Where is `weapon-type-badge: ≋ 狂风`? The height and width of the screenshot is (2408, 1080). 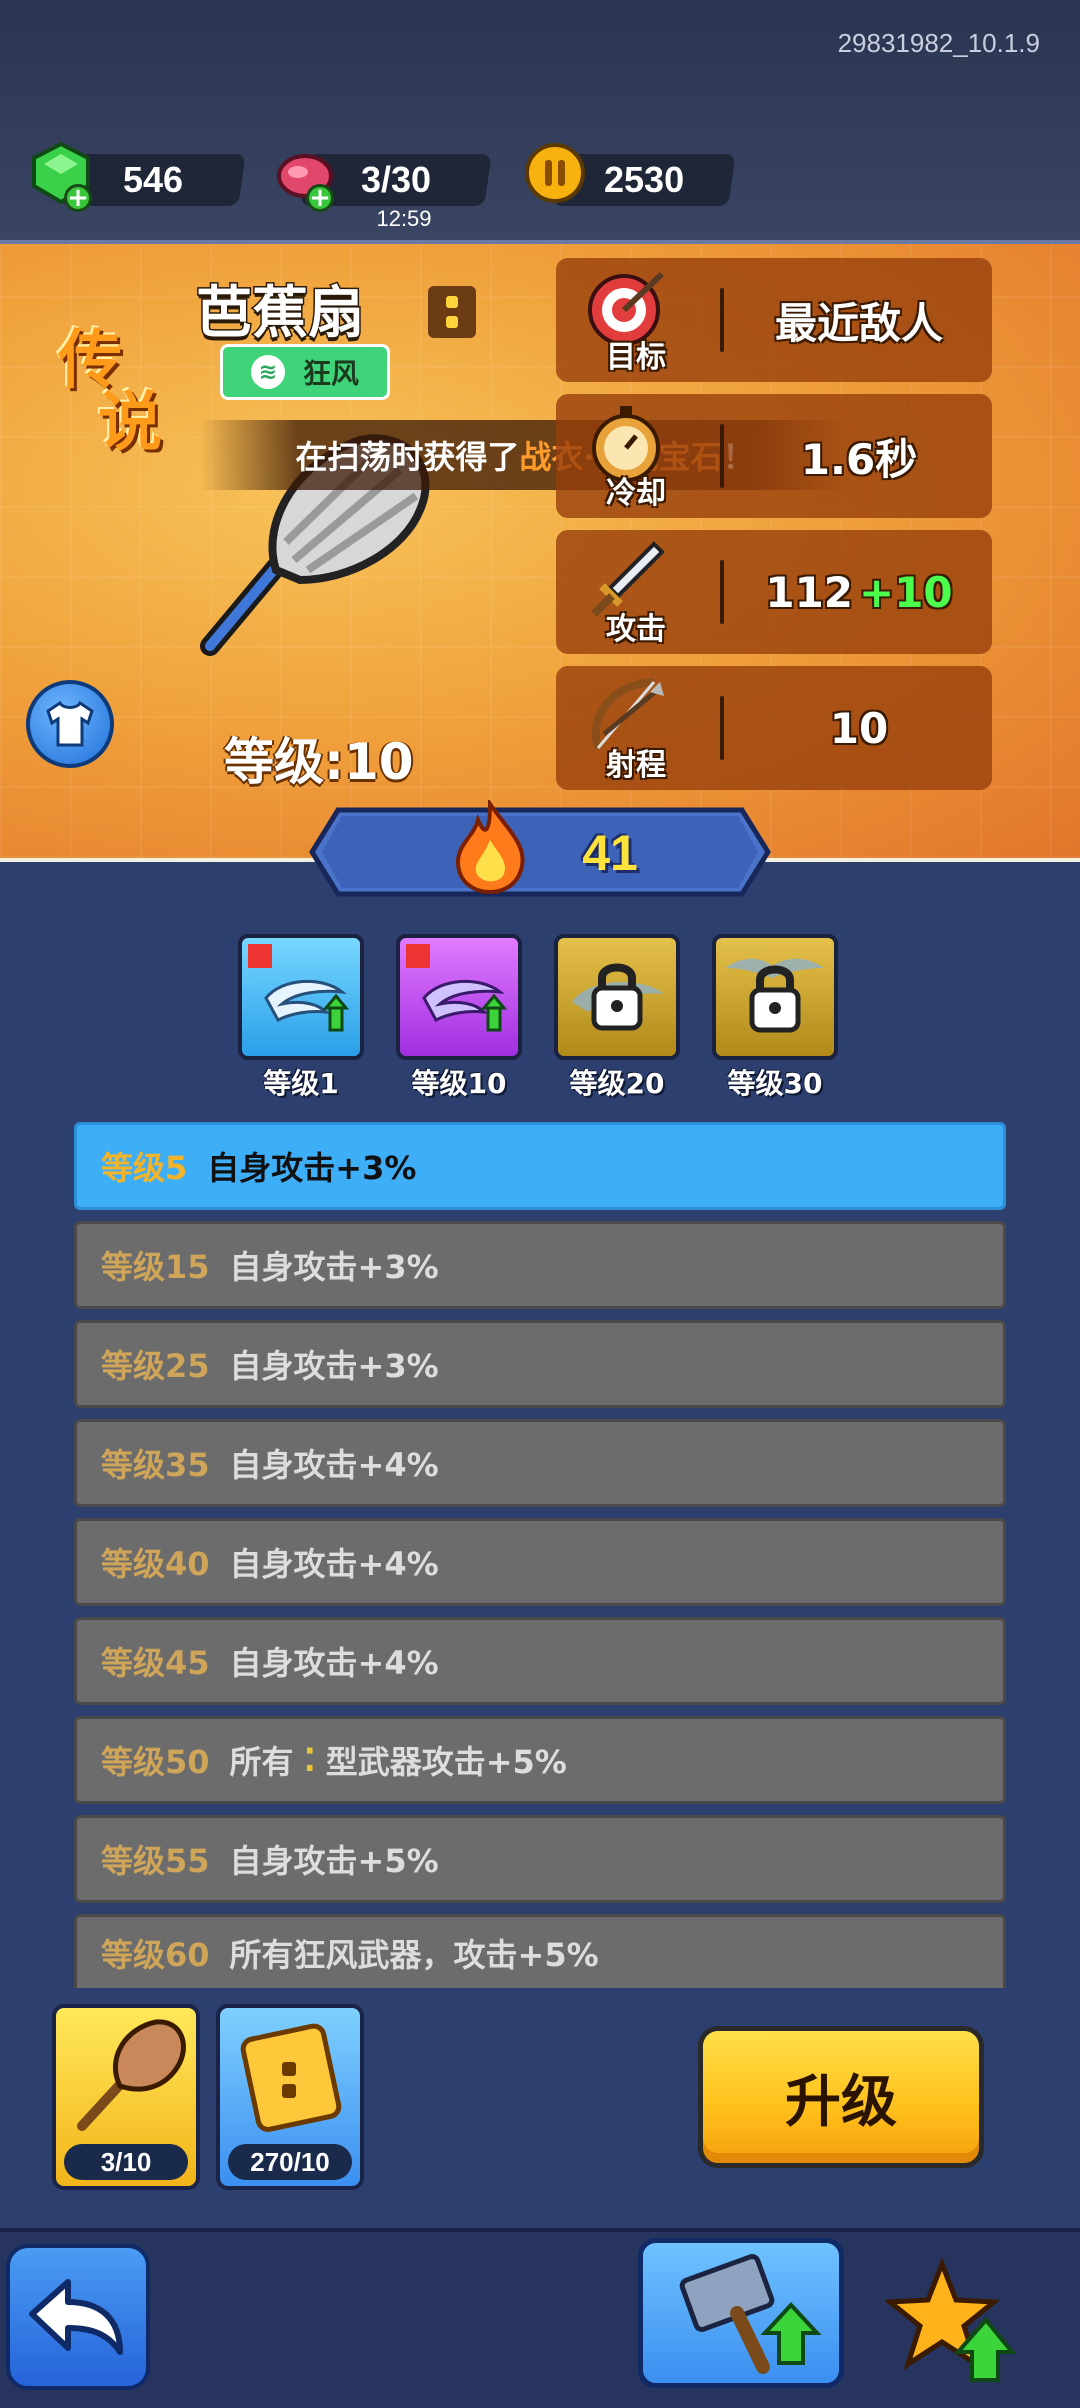
weapon-type-badge: ≋ 狂风 is located at coordinates (305, 372).